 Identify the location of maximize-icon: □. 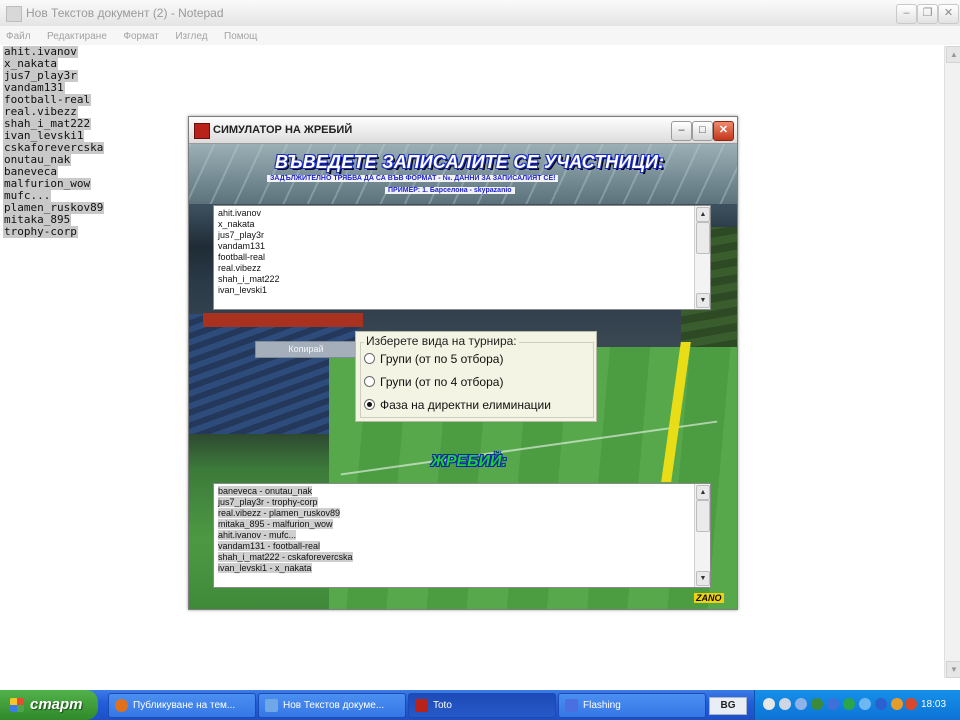
(702, 131).